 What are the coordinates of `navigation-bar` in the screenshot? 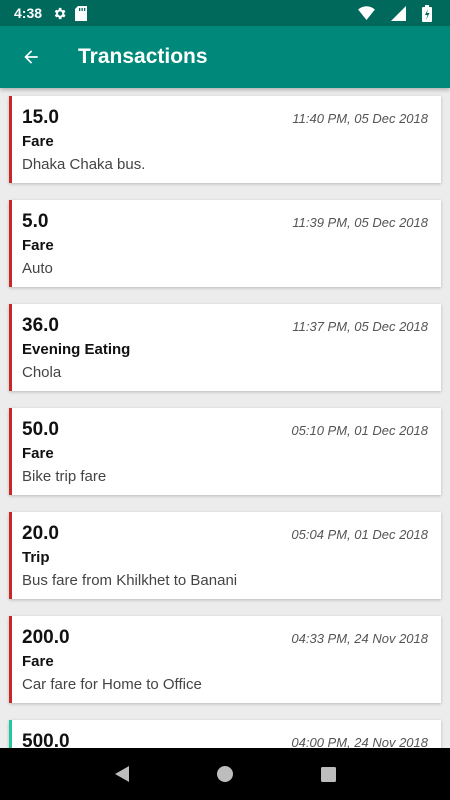 It's located at (225, 774).